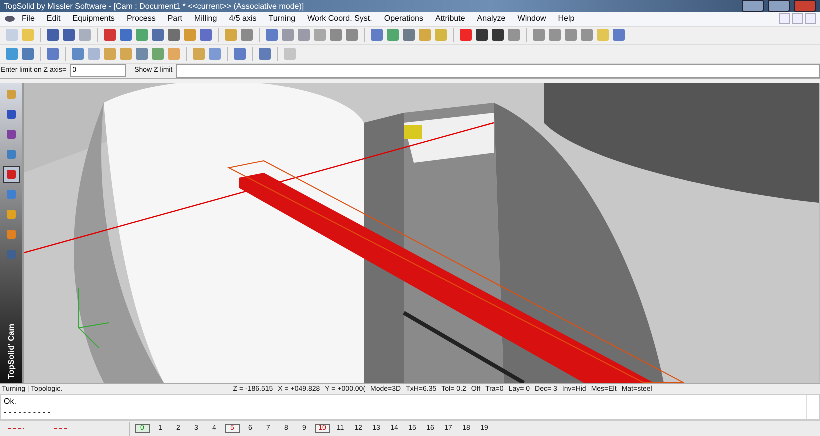  I want to click on menu-item: Milling, so click(206, 19).